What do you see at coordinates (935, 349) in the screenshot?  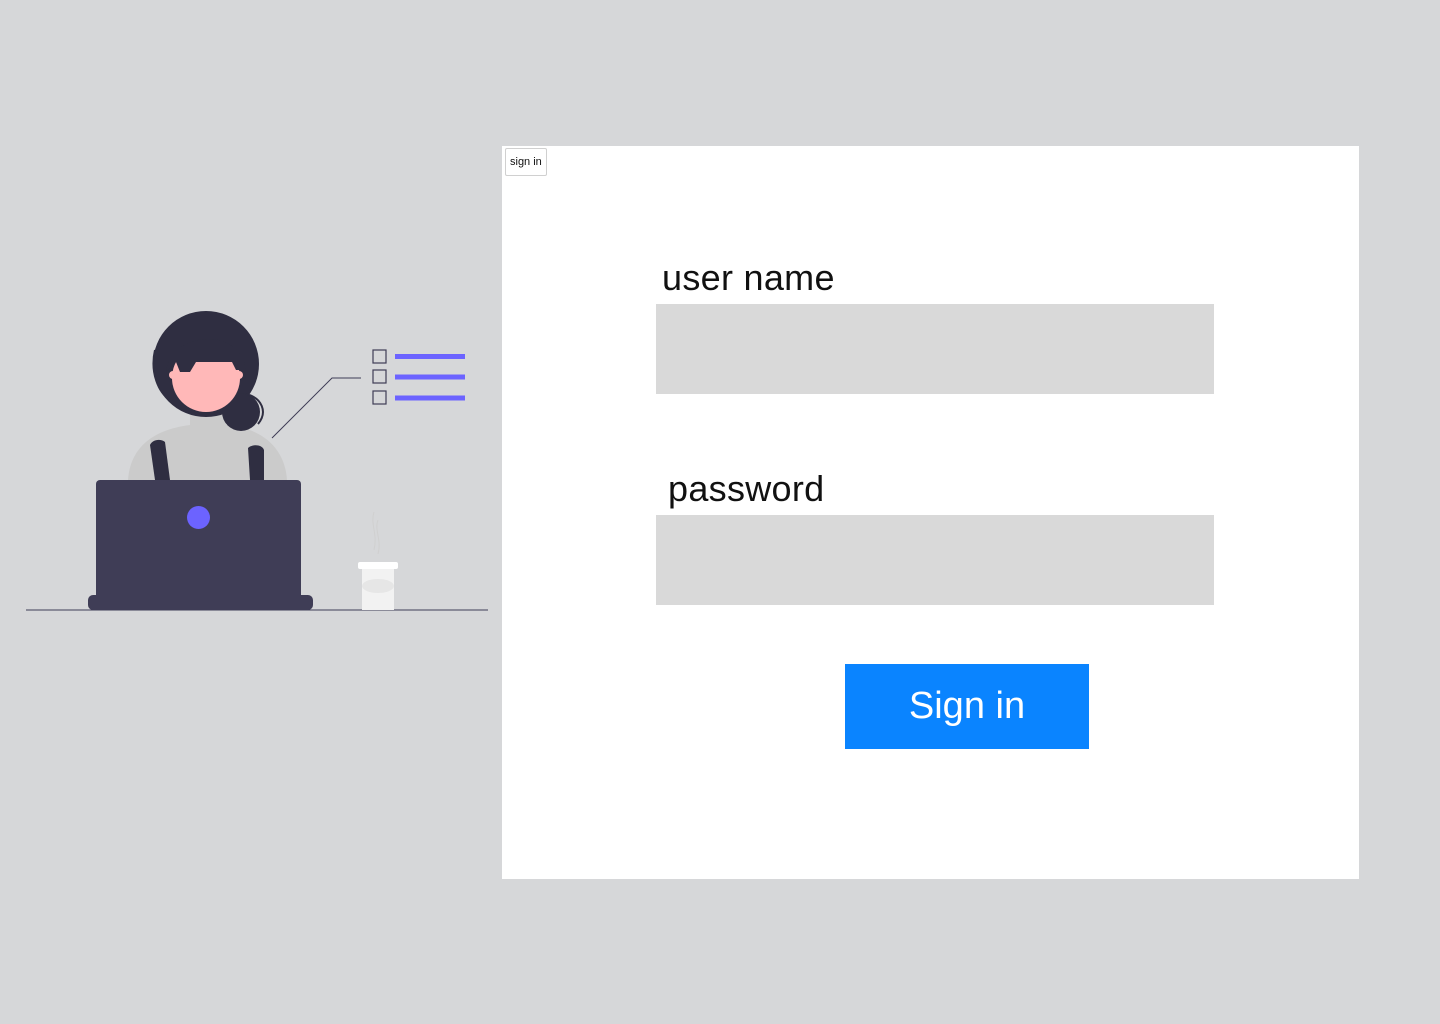 I see `username-input` at bounding box center [935, 349].